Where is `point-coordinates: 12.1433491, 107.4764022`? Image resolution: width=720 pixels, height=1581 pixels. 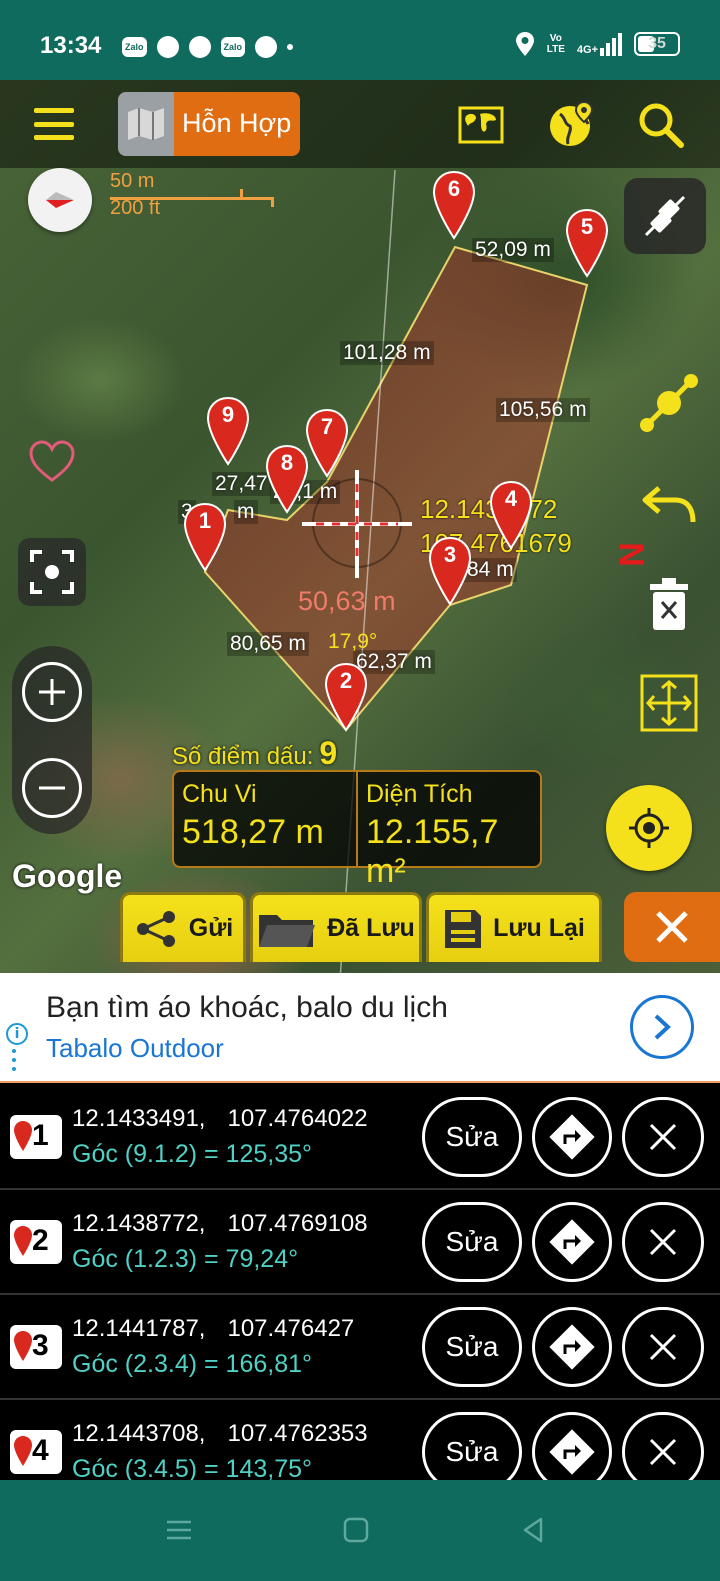 point-coordinates: 12.1433491, 107.4764022 is located at coordinates (220, 1118).